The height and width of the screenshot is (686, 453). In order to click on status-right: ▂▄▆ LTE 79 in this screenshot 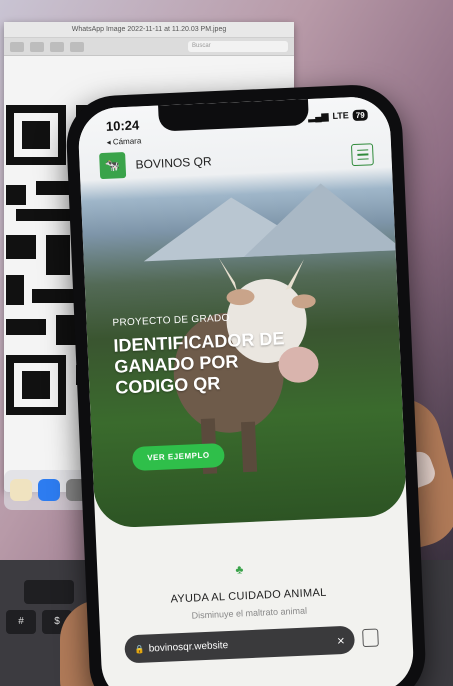, I will do `click(337, 115)`.